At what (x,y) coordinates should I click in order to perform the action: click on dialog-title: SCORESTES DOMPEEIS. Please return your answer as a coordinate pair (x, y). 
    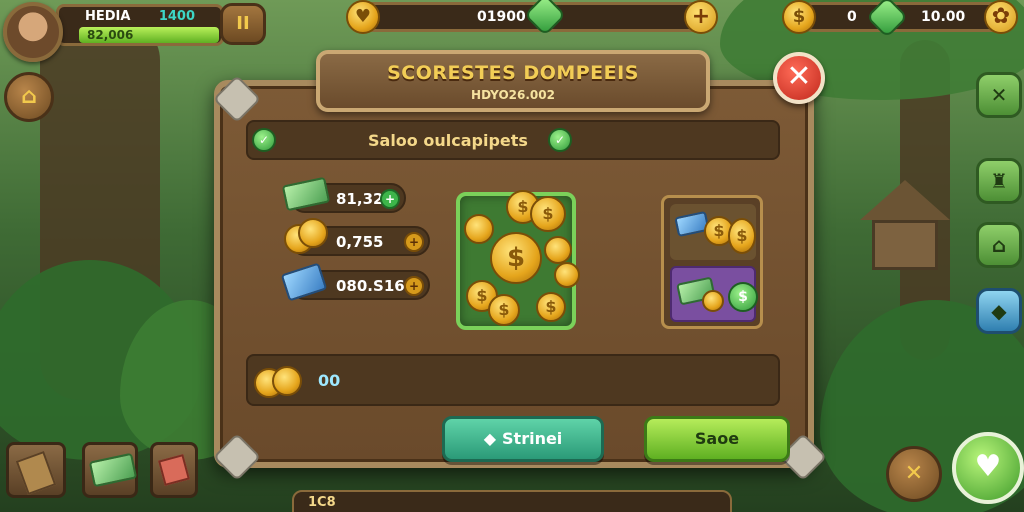
    Looking at the image, I should click on (513, 73).